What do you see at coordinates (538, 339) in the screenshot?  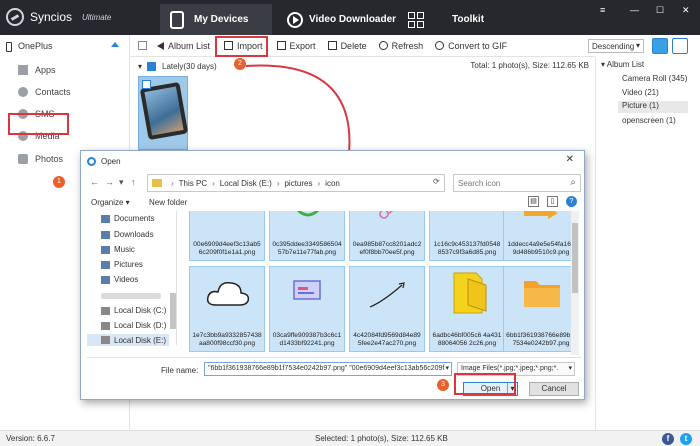 I see `file-name: 6bb1f361938766e89b1f7534e0242b97.png` at bounding box center [538, 339].